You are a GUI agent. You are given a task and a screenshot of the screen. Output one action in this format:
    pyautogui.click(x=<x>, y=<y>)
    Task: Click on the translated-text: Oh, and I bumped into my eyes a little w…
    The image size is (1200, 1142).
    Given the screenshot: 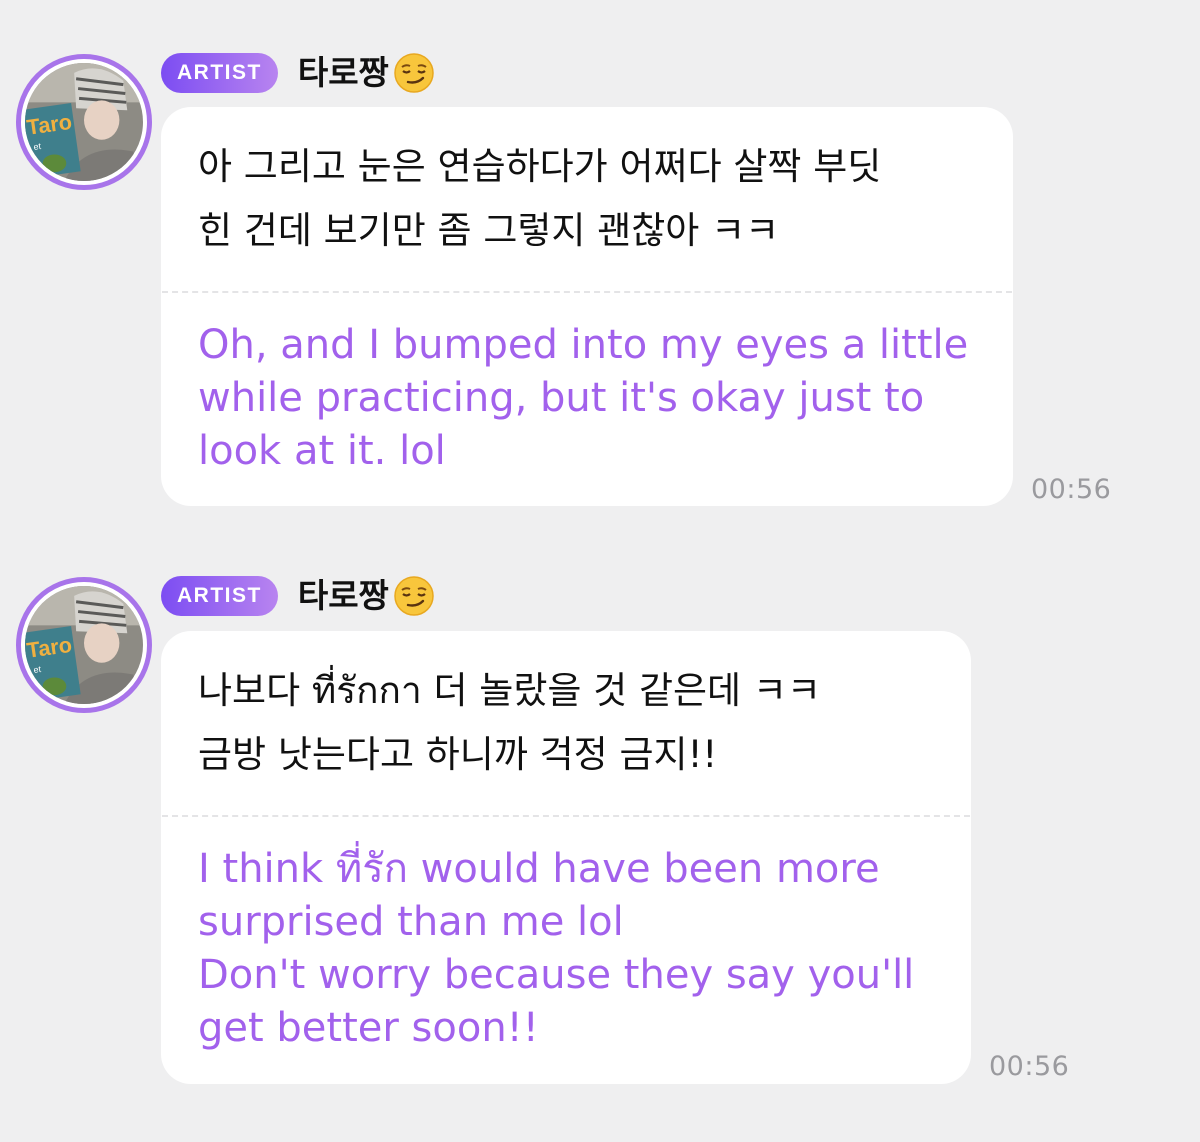 What is the action you would take?
    pyautogui.click(x=583, y=398)
    